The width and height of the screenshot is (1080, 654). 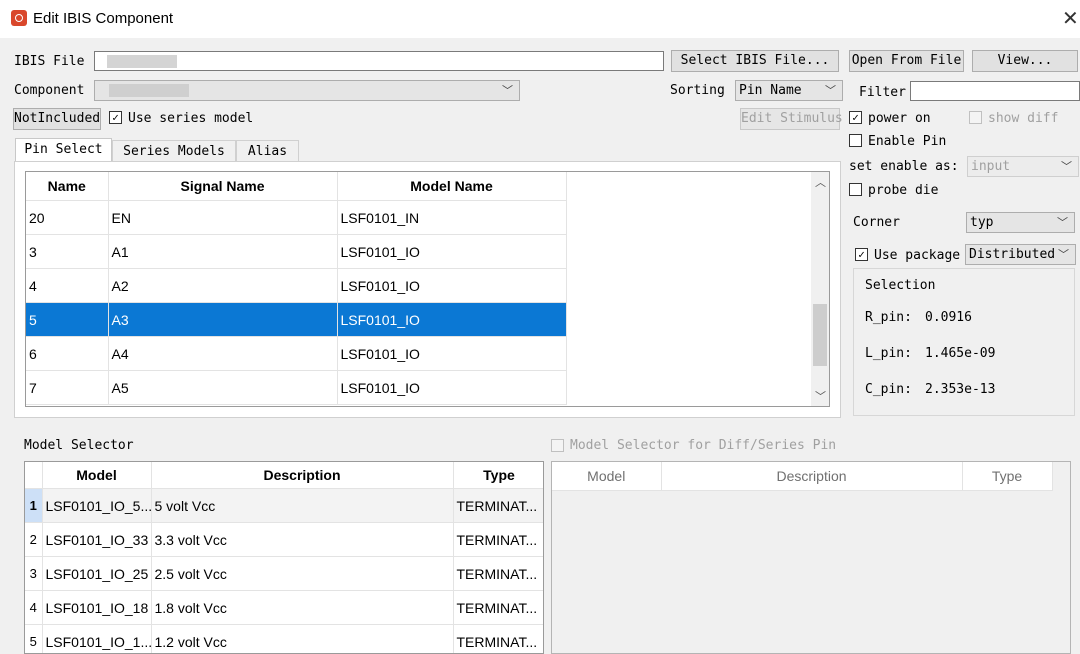 What do you see at coordinates (302, 539) in the screenshot?
I see `description-cell: 3.3 volt Vcc` at bounding box center [302, 539].